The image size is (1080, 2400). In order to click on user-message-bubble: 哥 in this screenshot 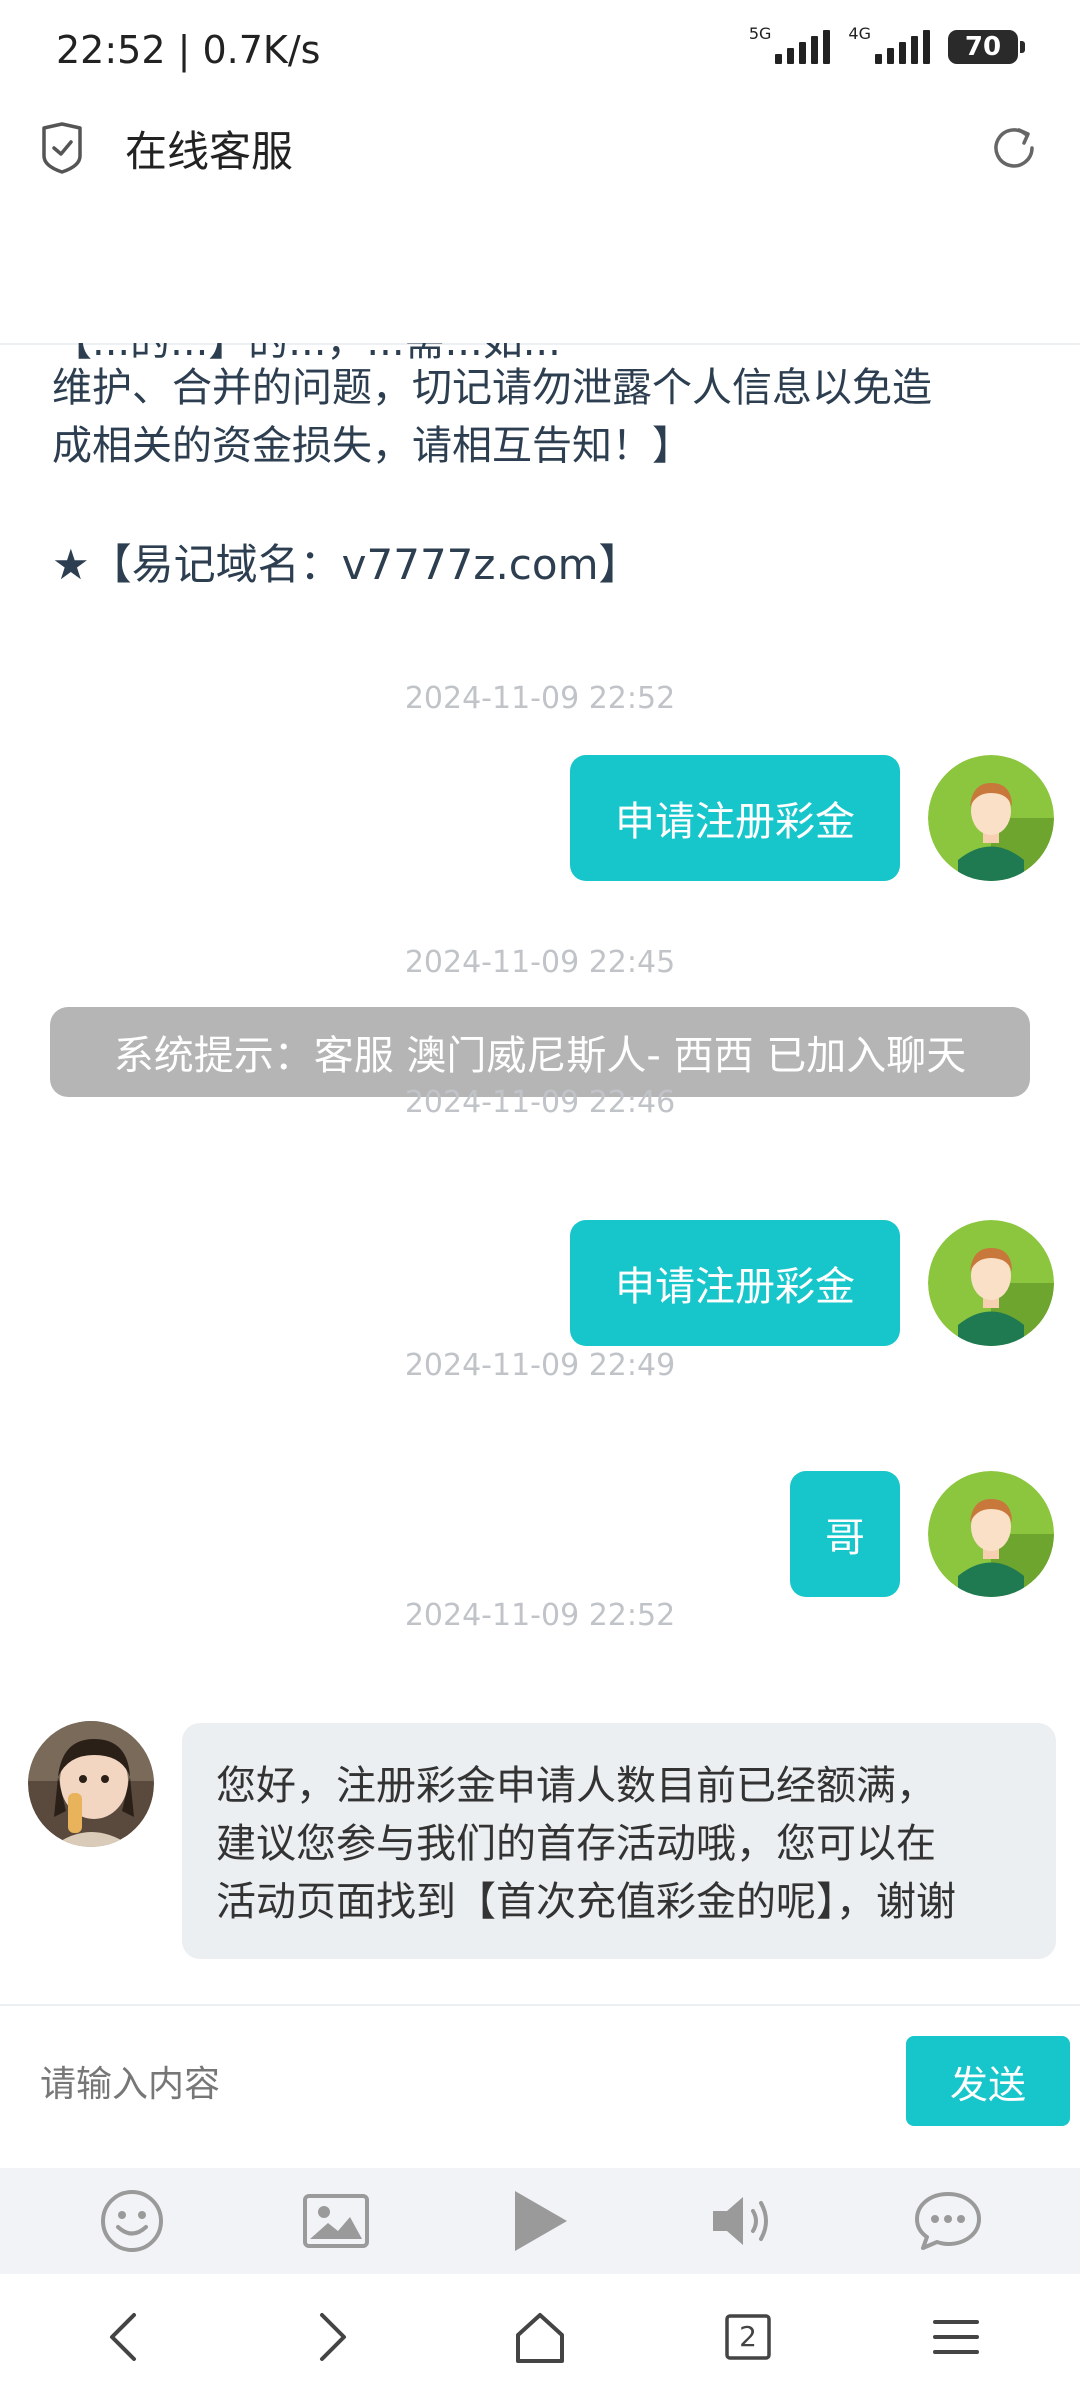, I will do `click(845, 1534)`.